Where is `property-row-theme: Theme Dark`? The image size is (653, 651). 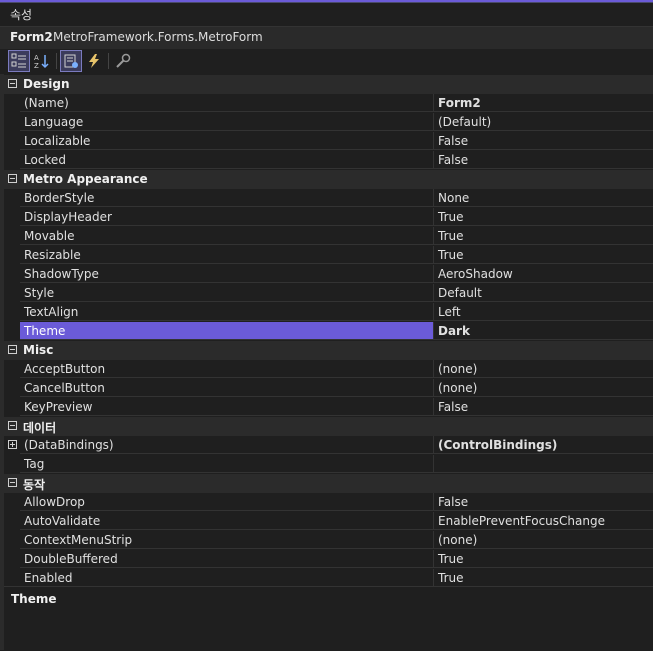 property-row-theme: Theme Dark is located at coordinates (328, 331).